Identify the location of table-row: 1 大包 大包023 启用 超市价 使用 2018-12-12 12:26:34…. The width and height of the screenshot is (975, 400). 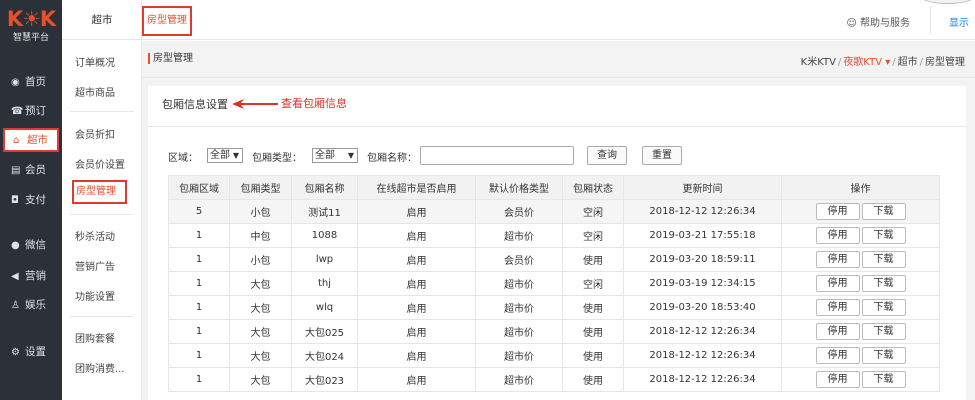
(554, 379).